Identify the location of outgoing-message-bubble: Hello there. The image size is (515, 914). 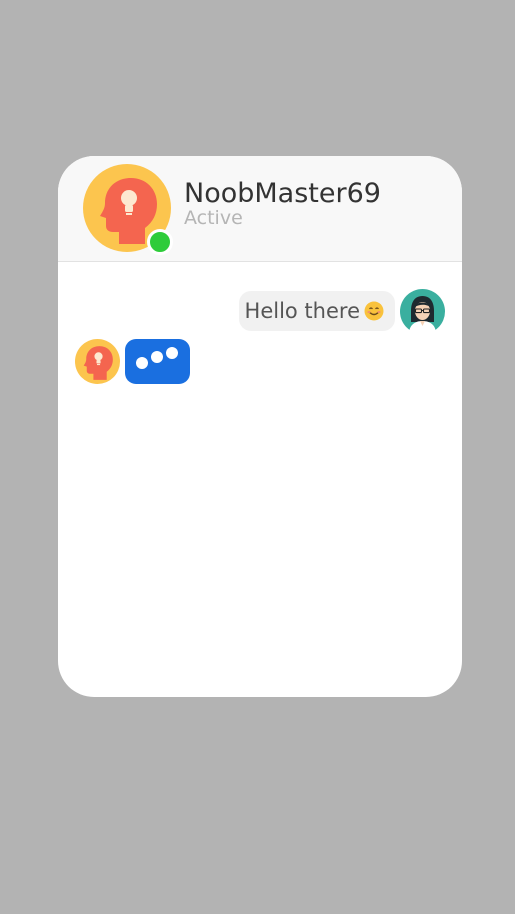
(316, 311).